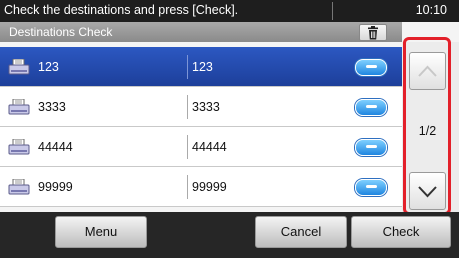 This screenshot has width=459, height=258. I want to click on list-header: Destinations Check, so click(201, 32).